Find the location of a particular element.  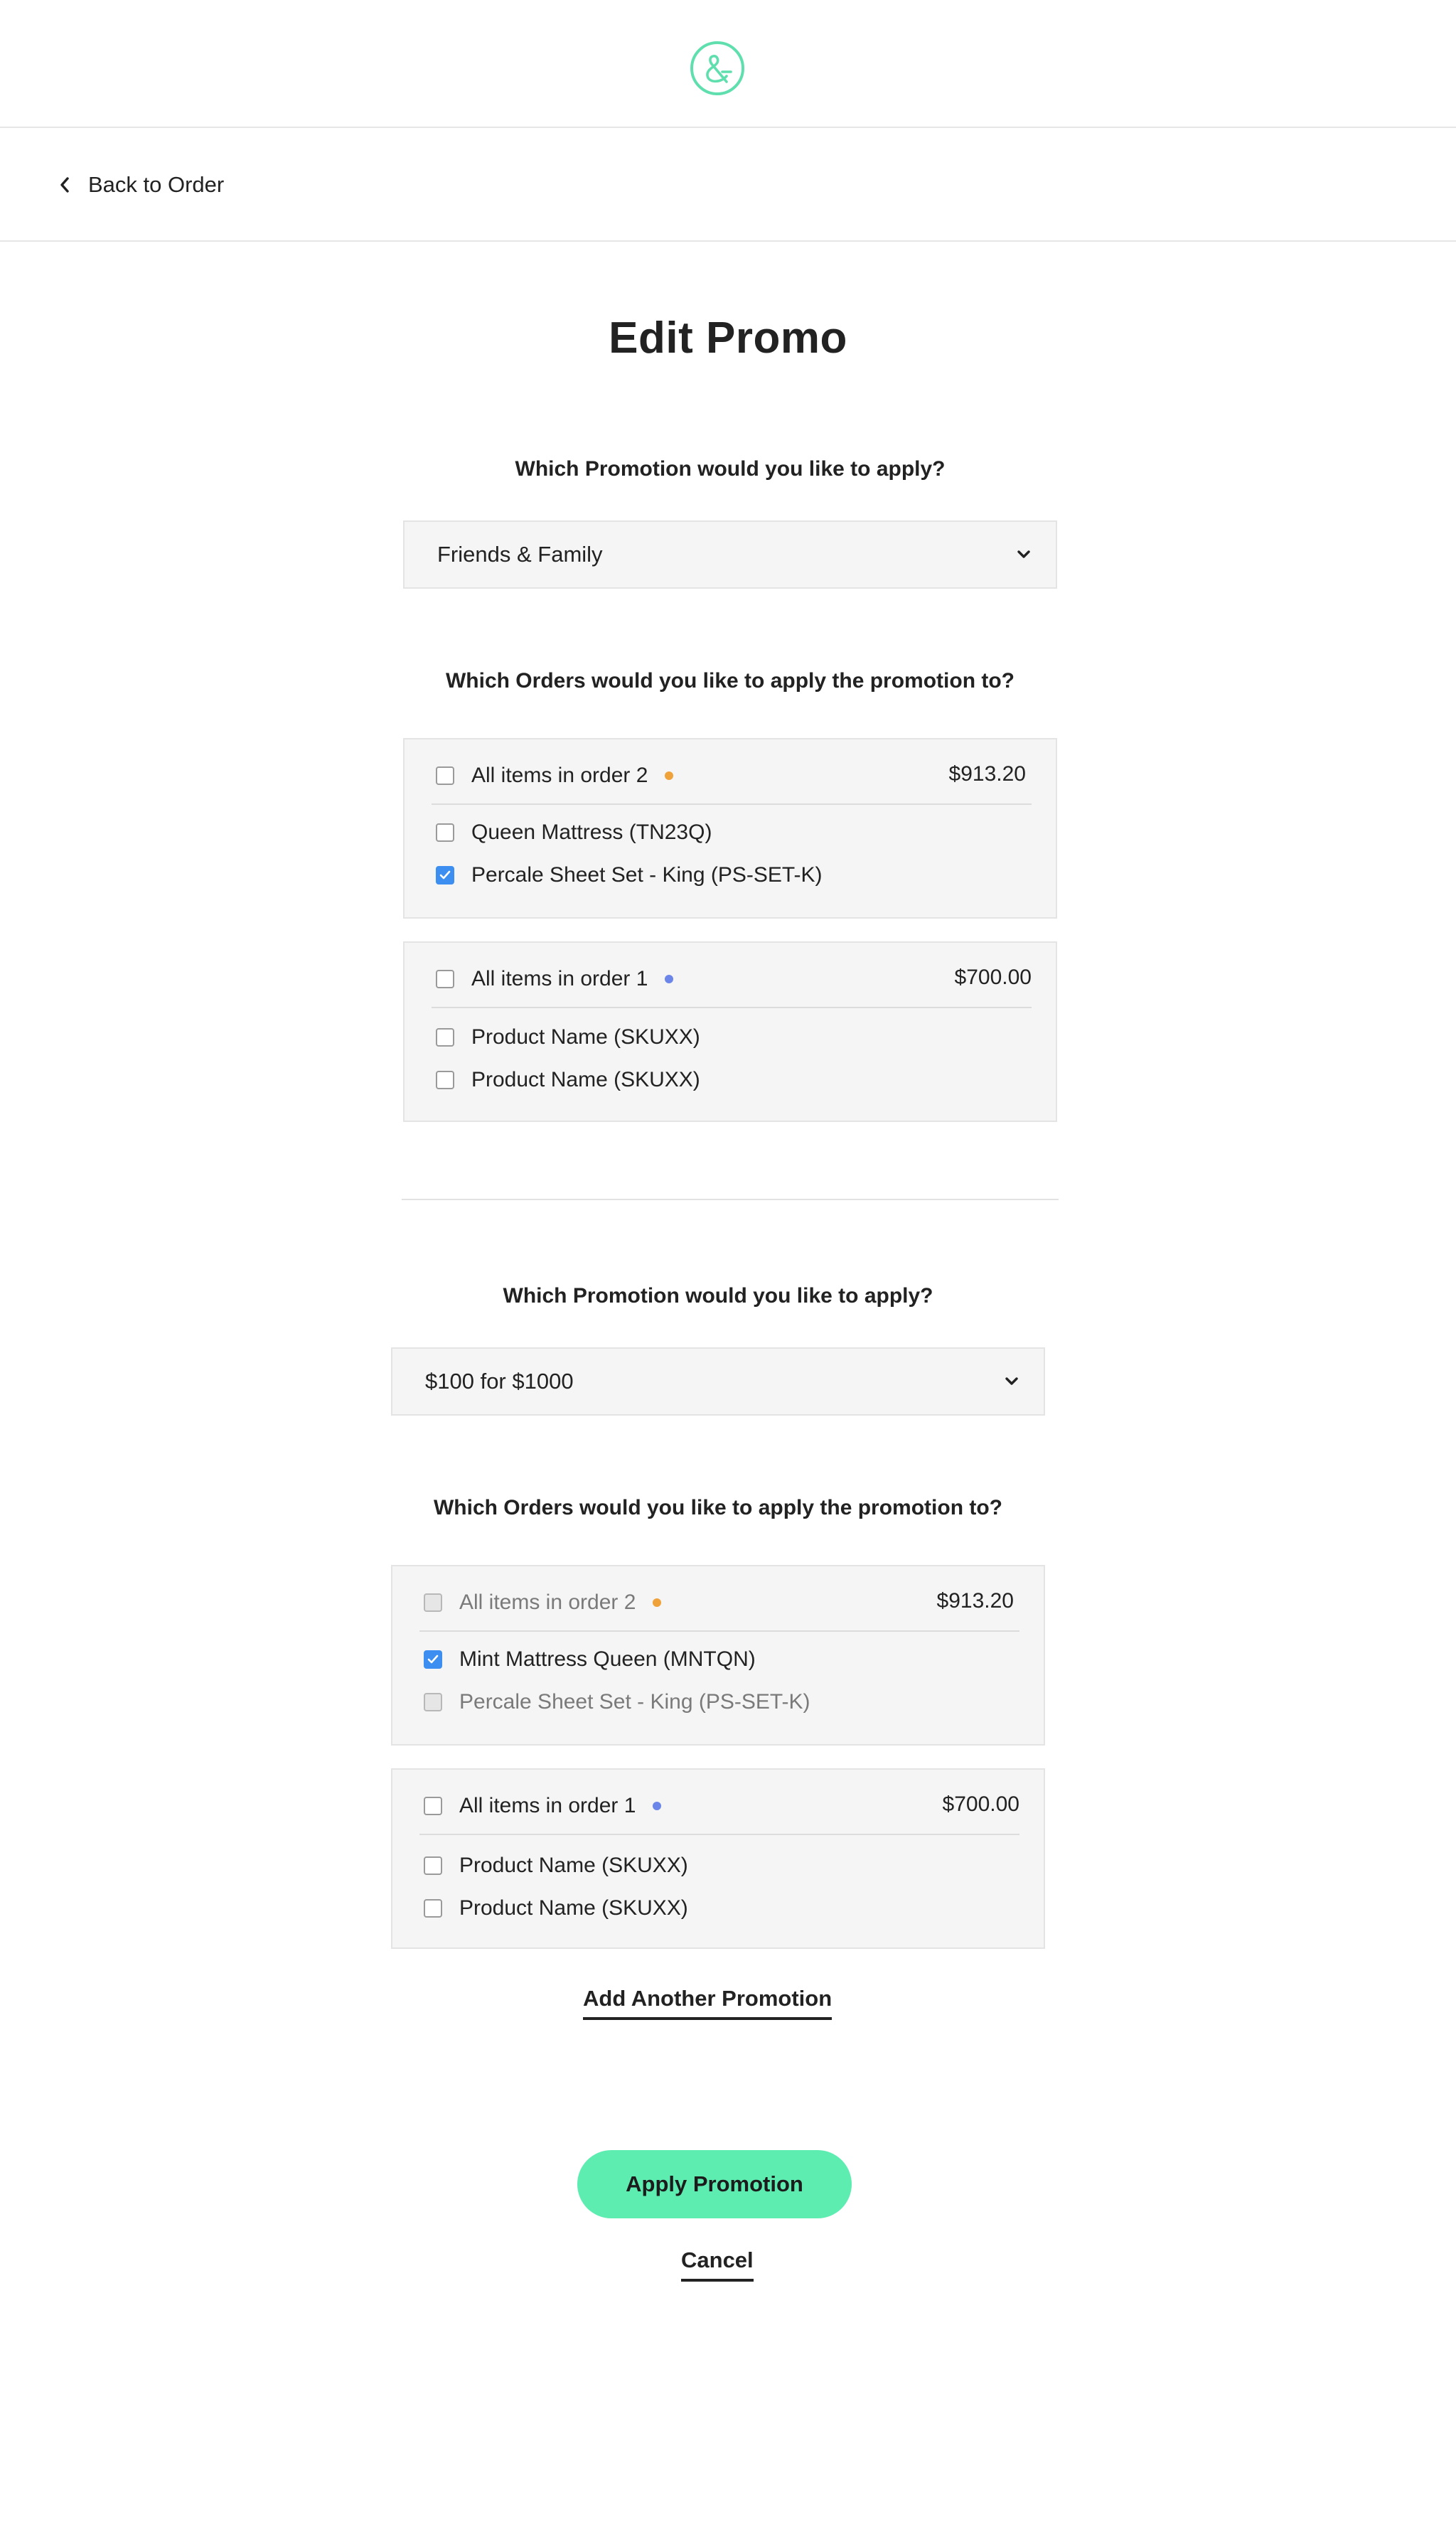

back-to-order-link: Back to Order is located at coordinates (140, 185).